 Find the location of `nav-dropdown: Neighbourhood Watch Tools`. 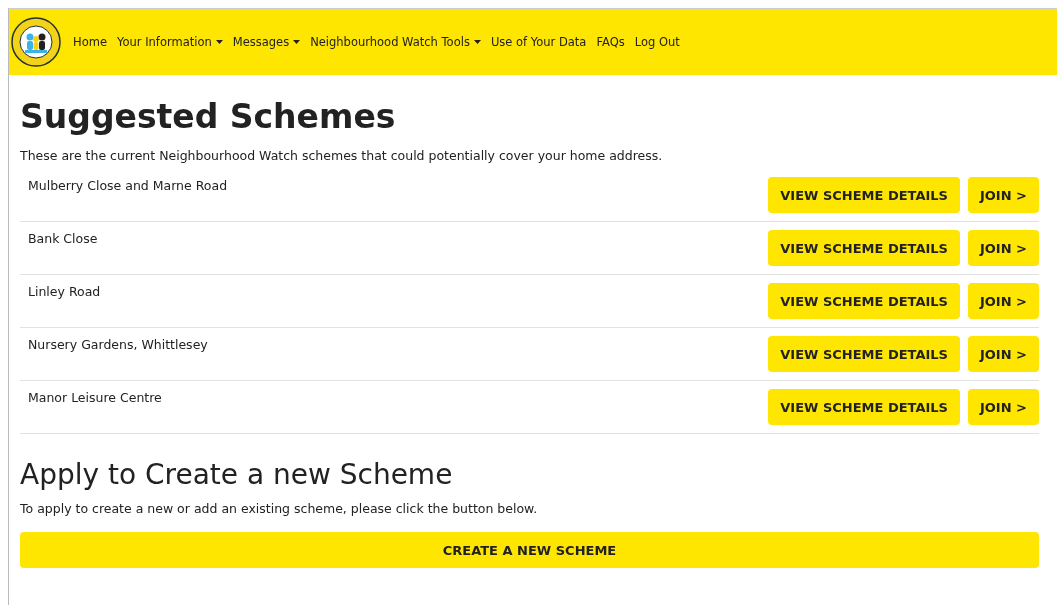

nav-dropdown: Neighbourhood Watch Tools is located at coordinates (395, 42).